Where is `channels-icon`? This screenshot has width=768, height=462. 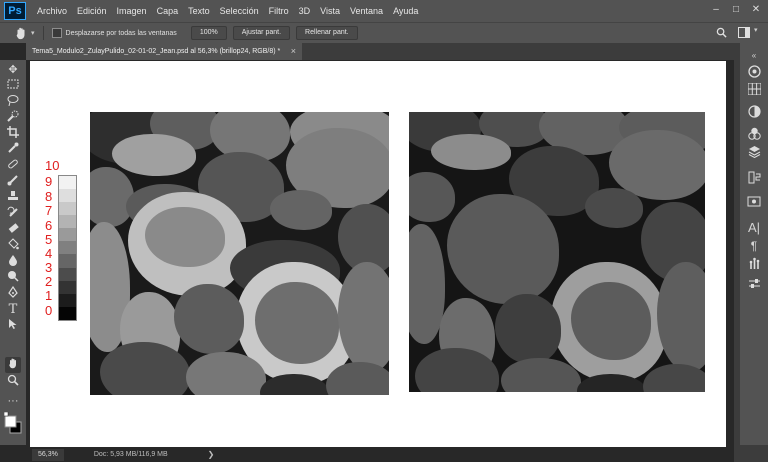
channels-icon is located at coordinates (754, 178).